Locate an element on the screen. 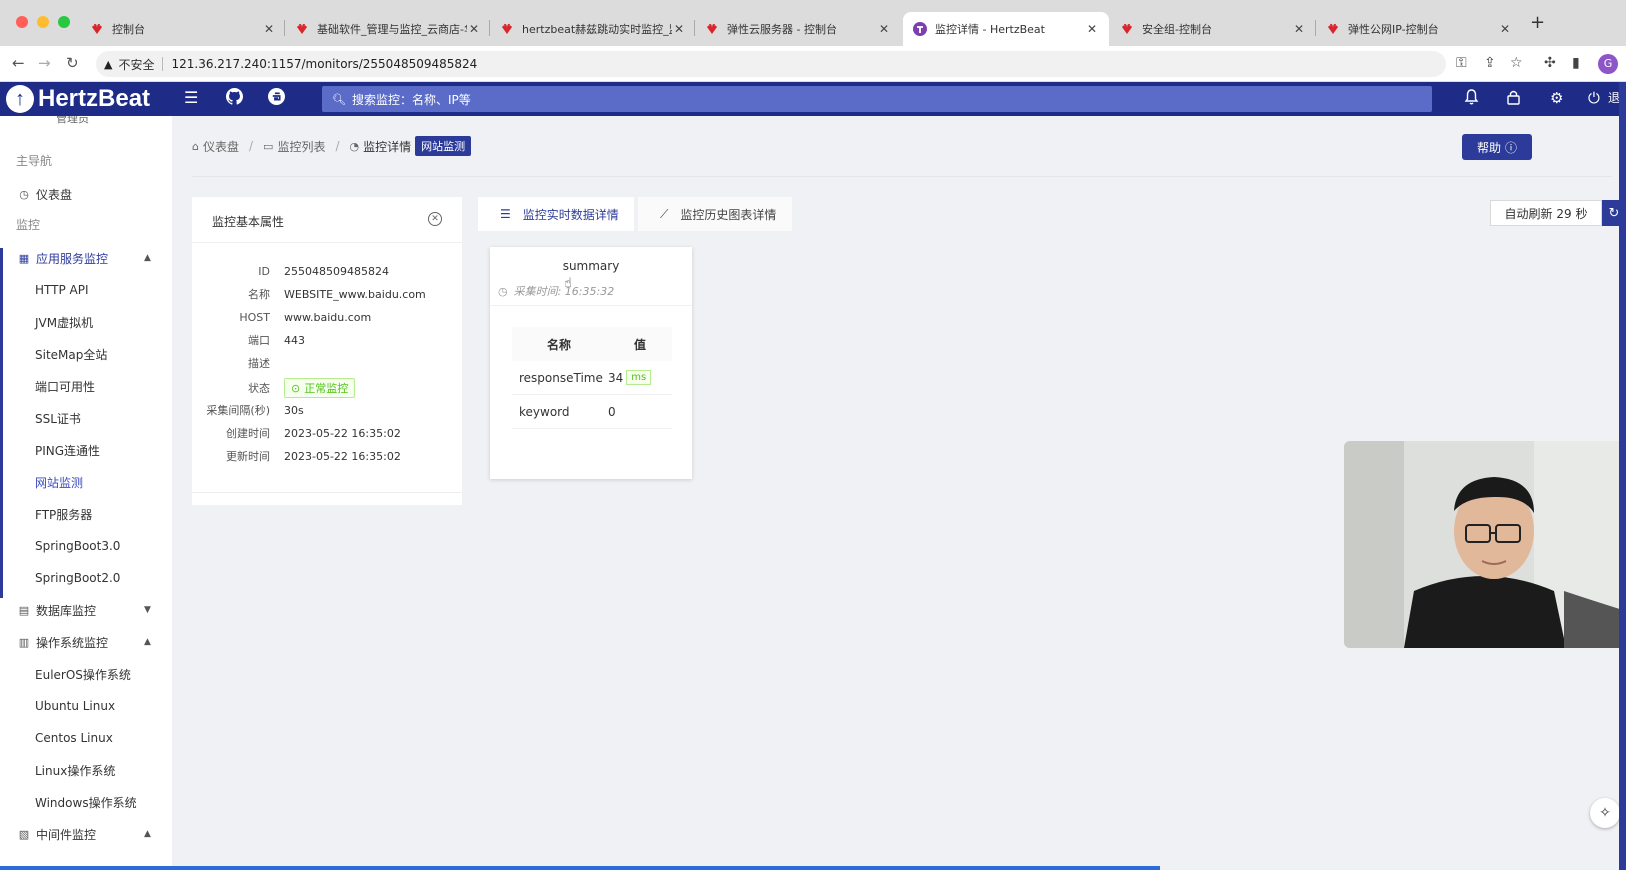  browser-tab: hertzbeat赫兹跳动实时监控_监 ✕ is located at coordinates (593, 29).